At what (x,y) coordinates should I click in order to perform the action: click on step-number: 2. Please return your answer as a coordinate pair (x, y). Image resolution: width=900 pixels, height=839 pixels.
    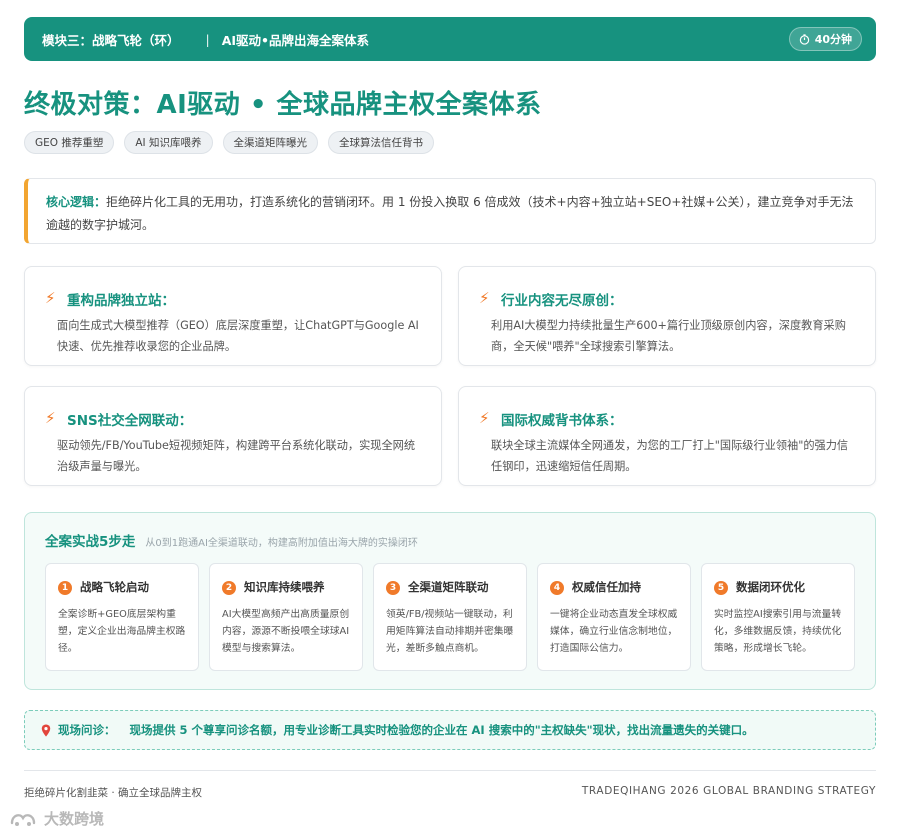
    Looking at the image, I should click on (229, 588).